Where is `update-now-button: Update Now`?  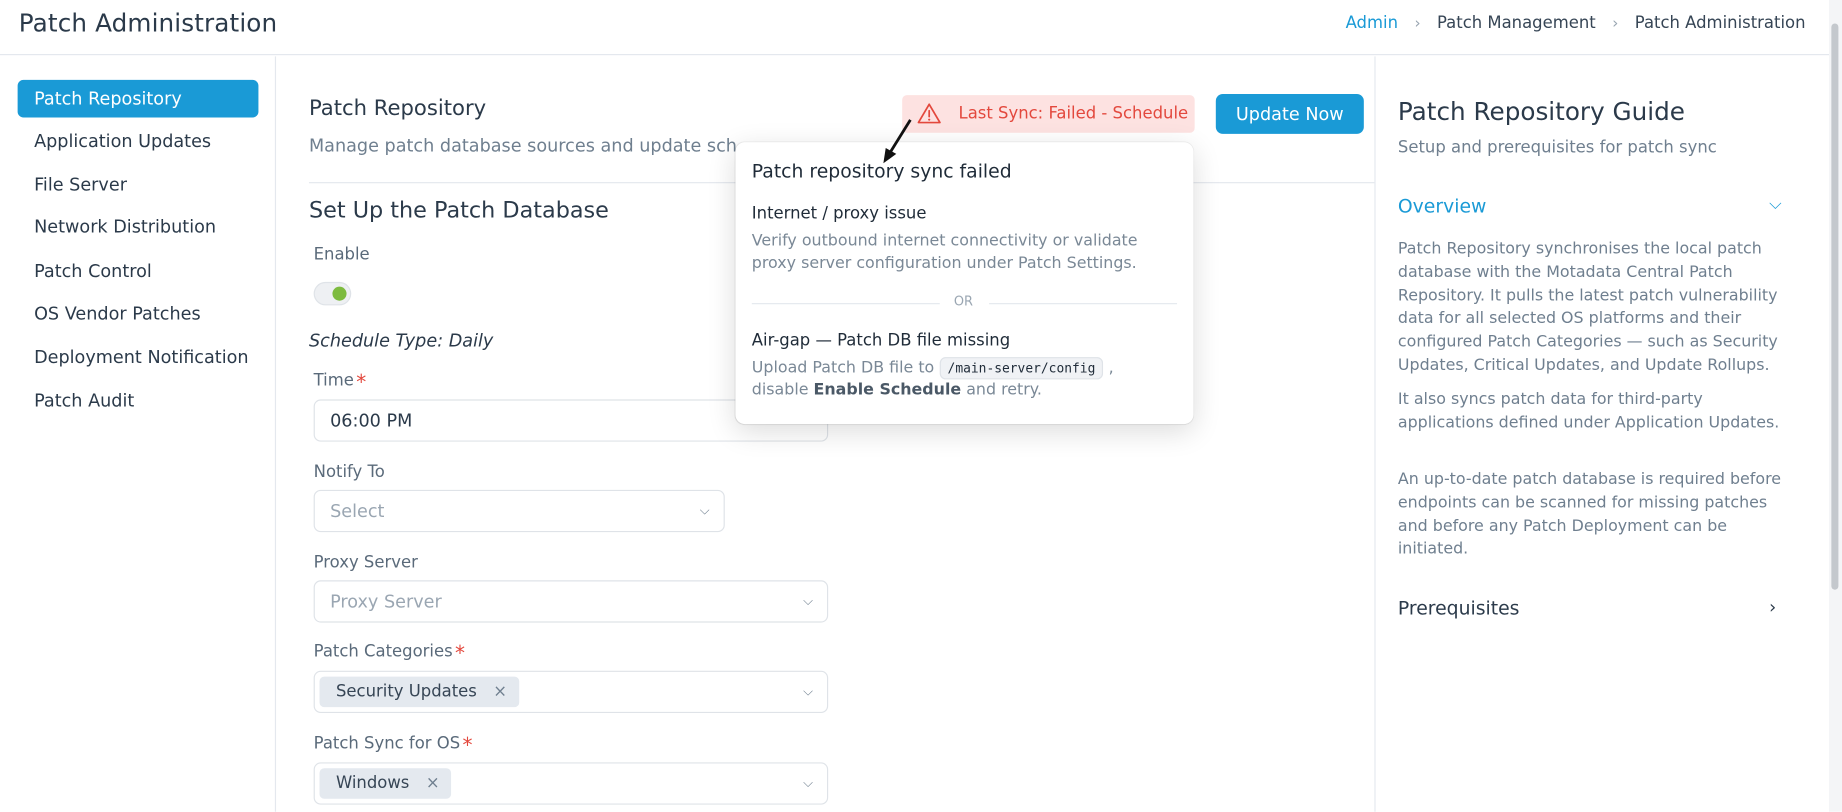 update-now-button: Update Now is located at coordinates (1289, 113).